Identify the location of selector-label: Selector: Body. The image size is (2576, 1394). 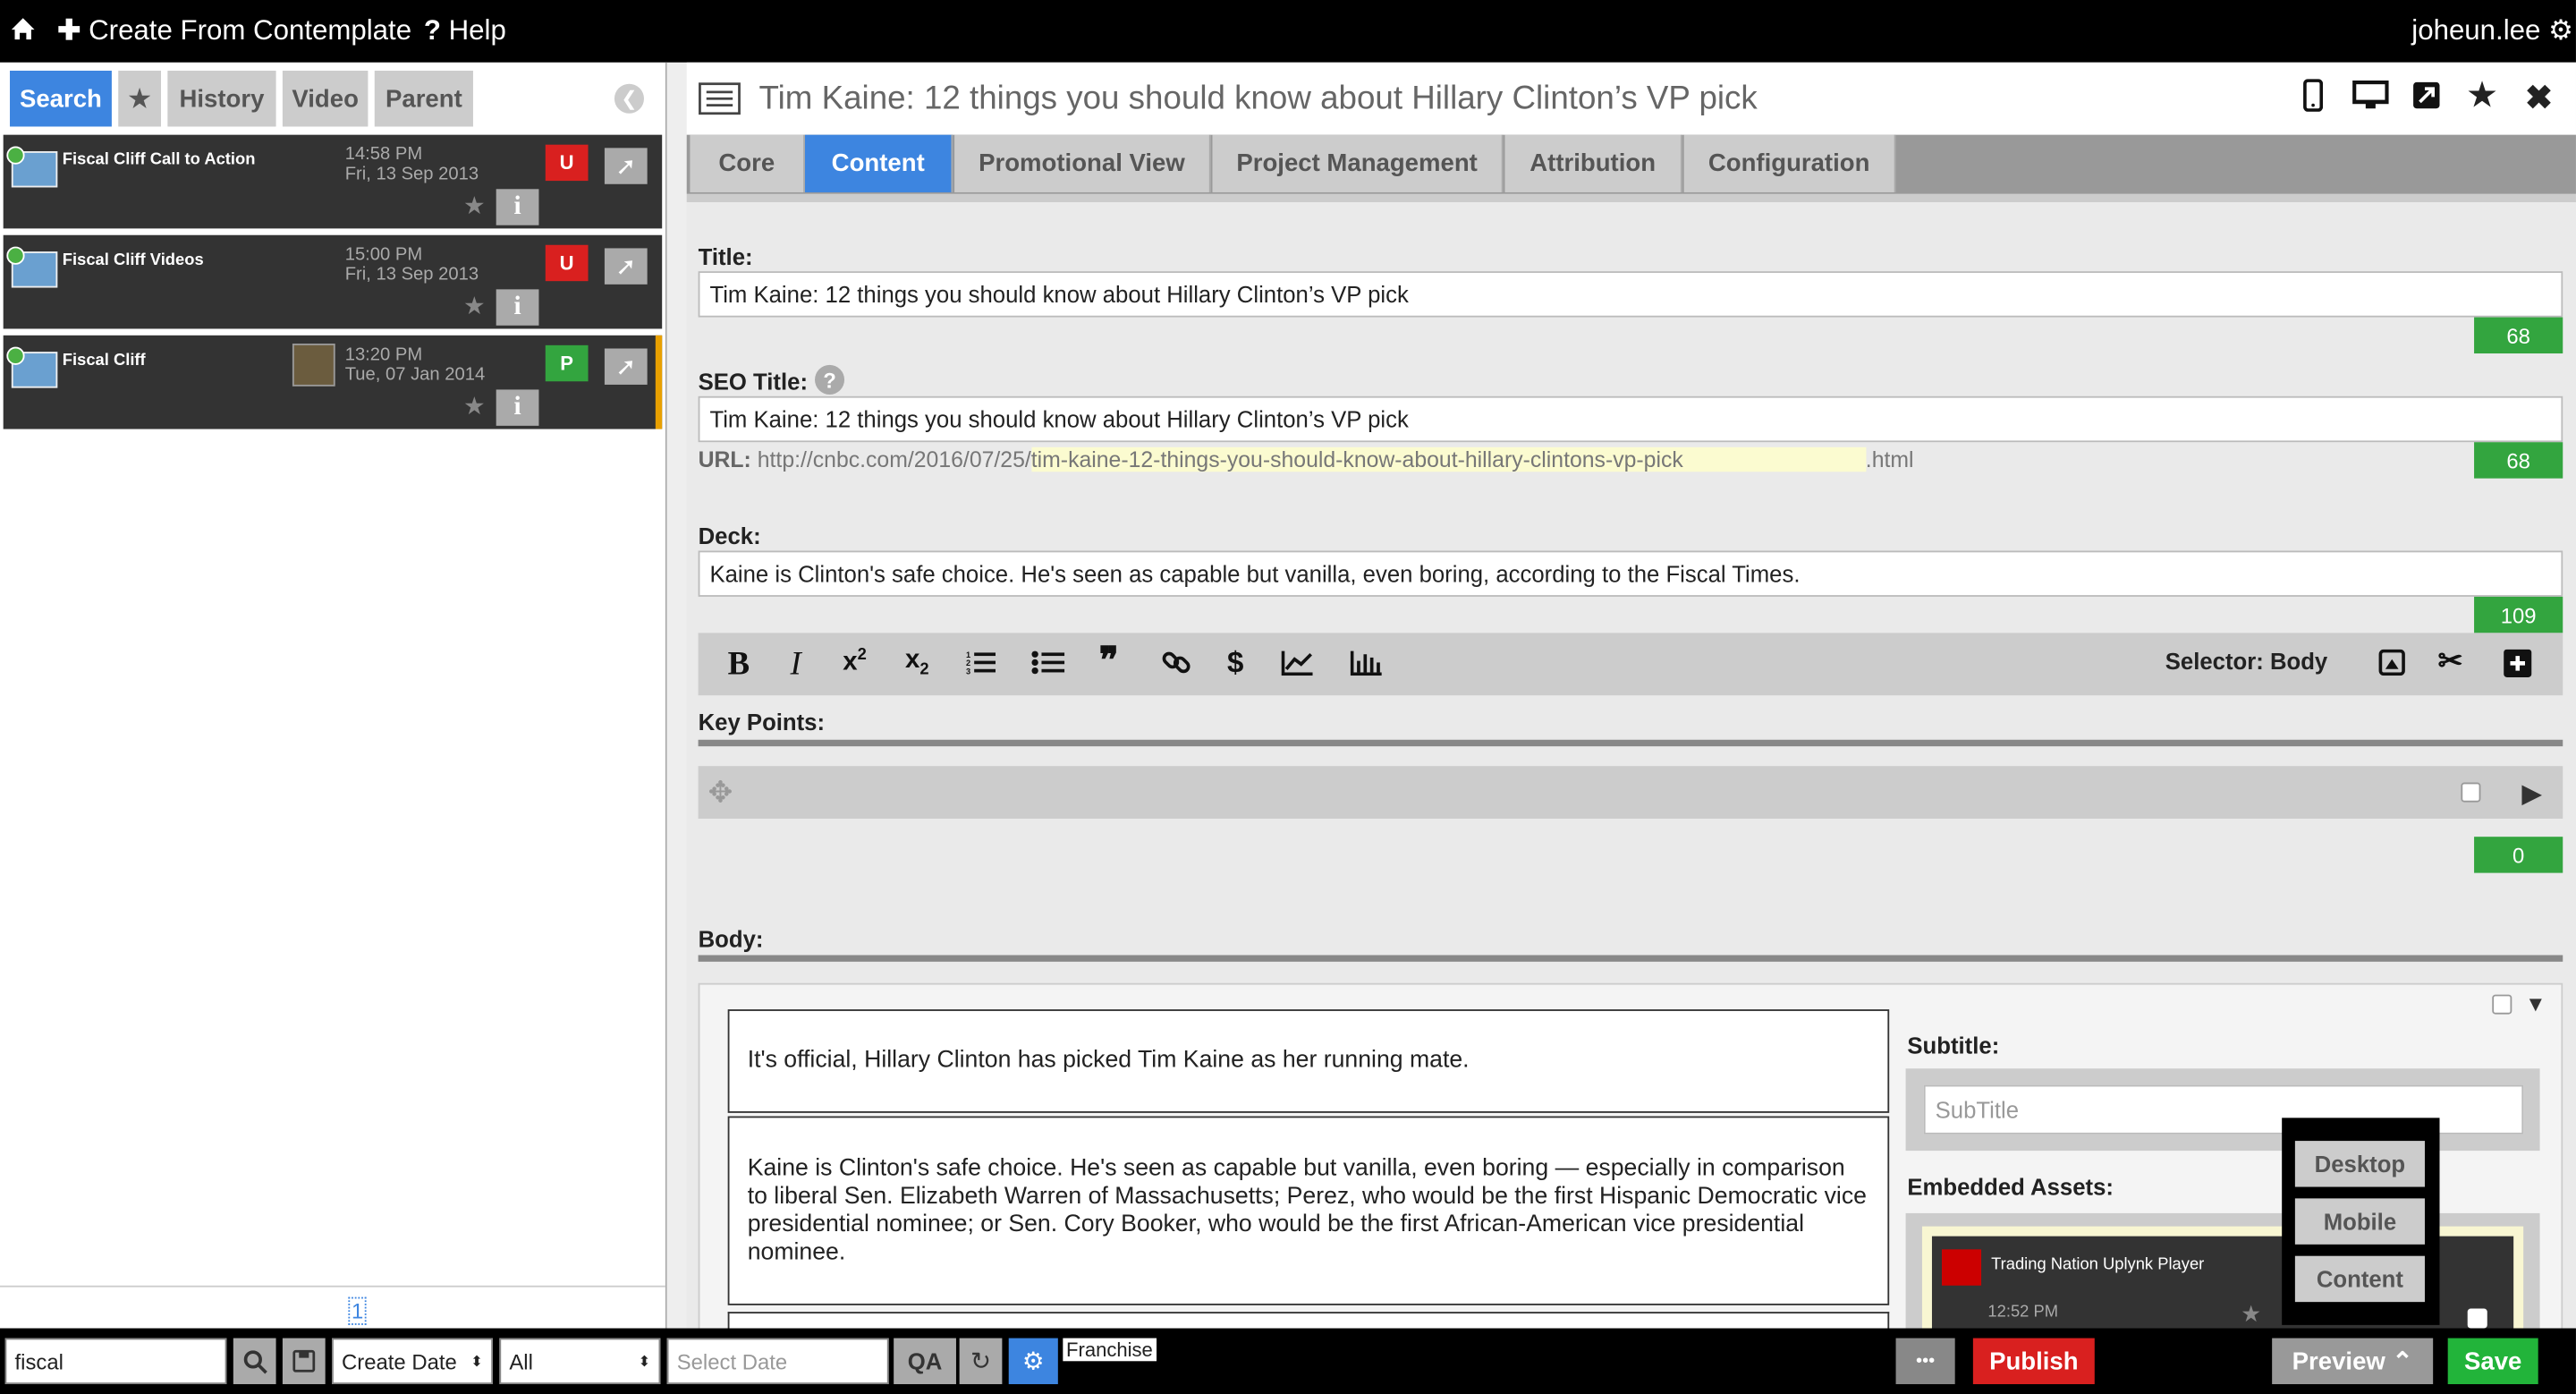
(2246, 661).